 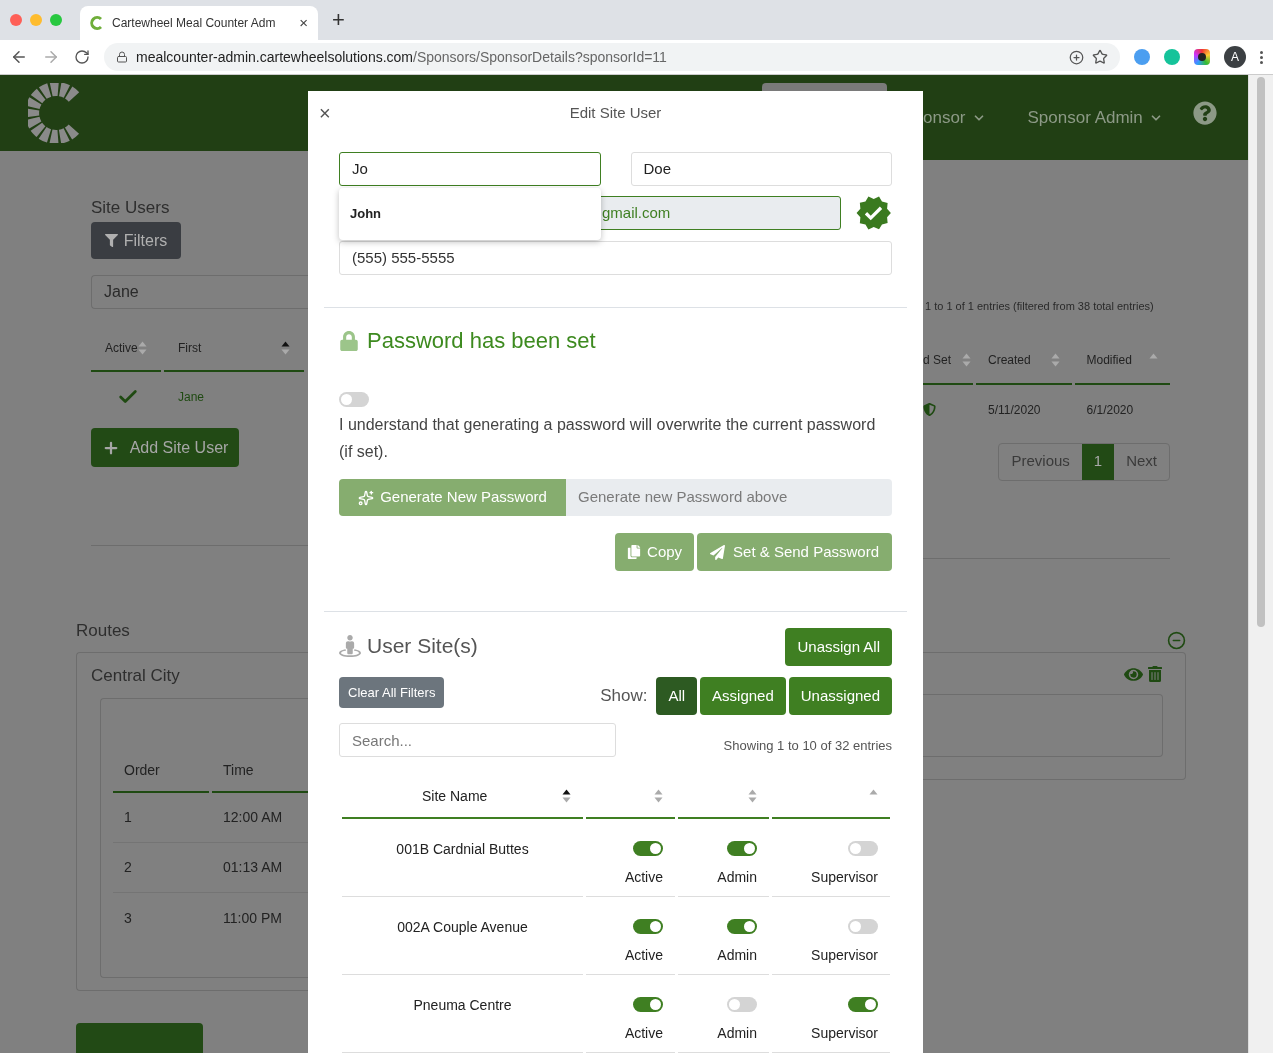 I want to click on reload-icon, so click(x=82, y=57).